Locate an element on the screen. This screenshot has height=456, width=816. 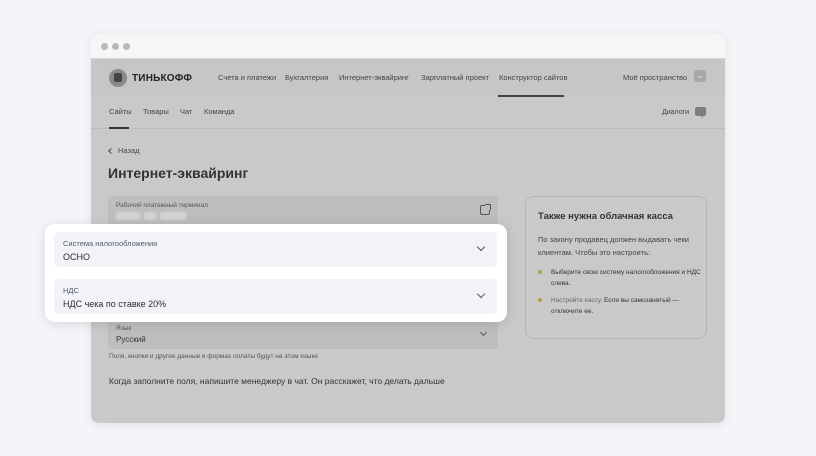
terminal-field: Рабочий платежный терминал is located at coordinates (303, 211).